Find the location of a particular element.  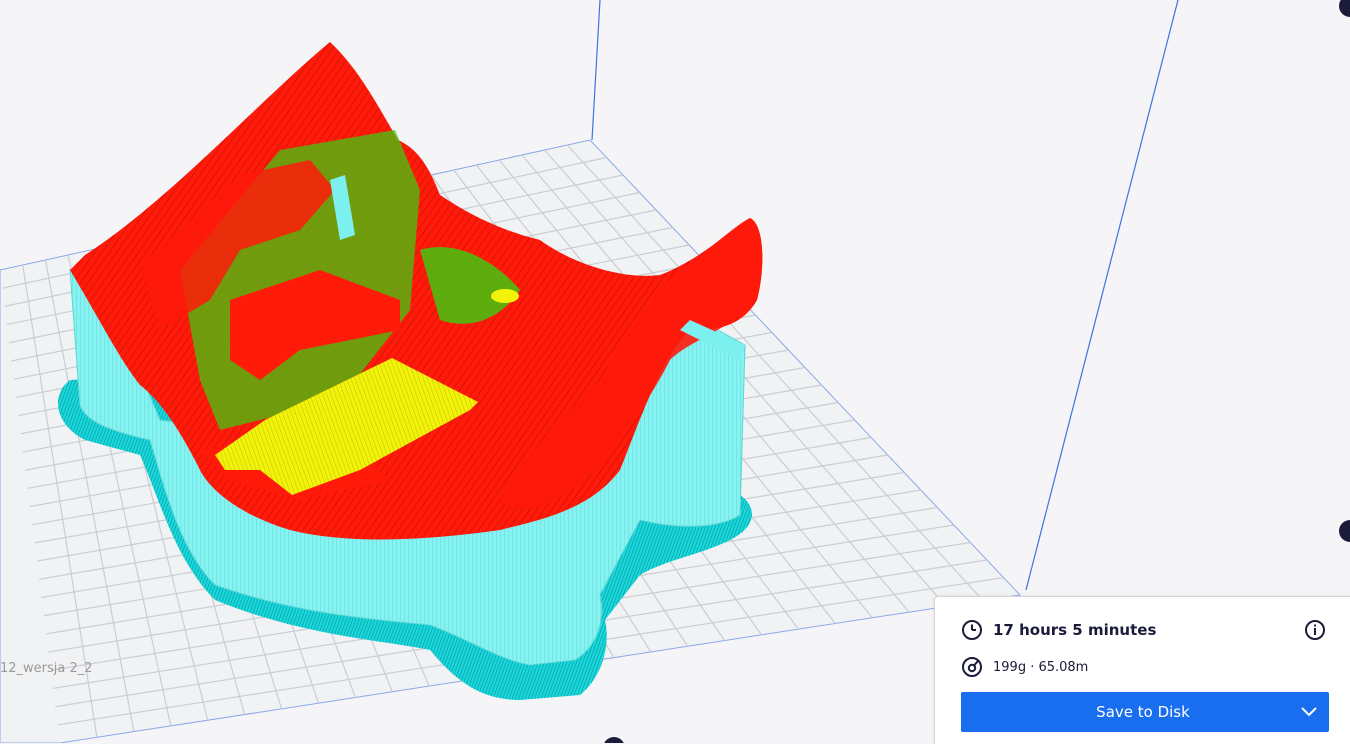

spool-icon is located at coordinates (972, 667).